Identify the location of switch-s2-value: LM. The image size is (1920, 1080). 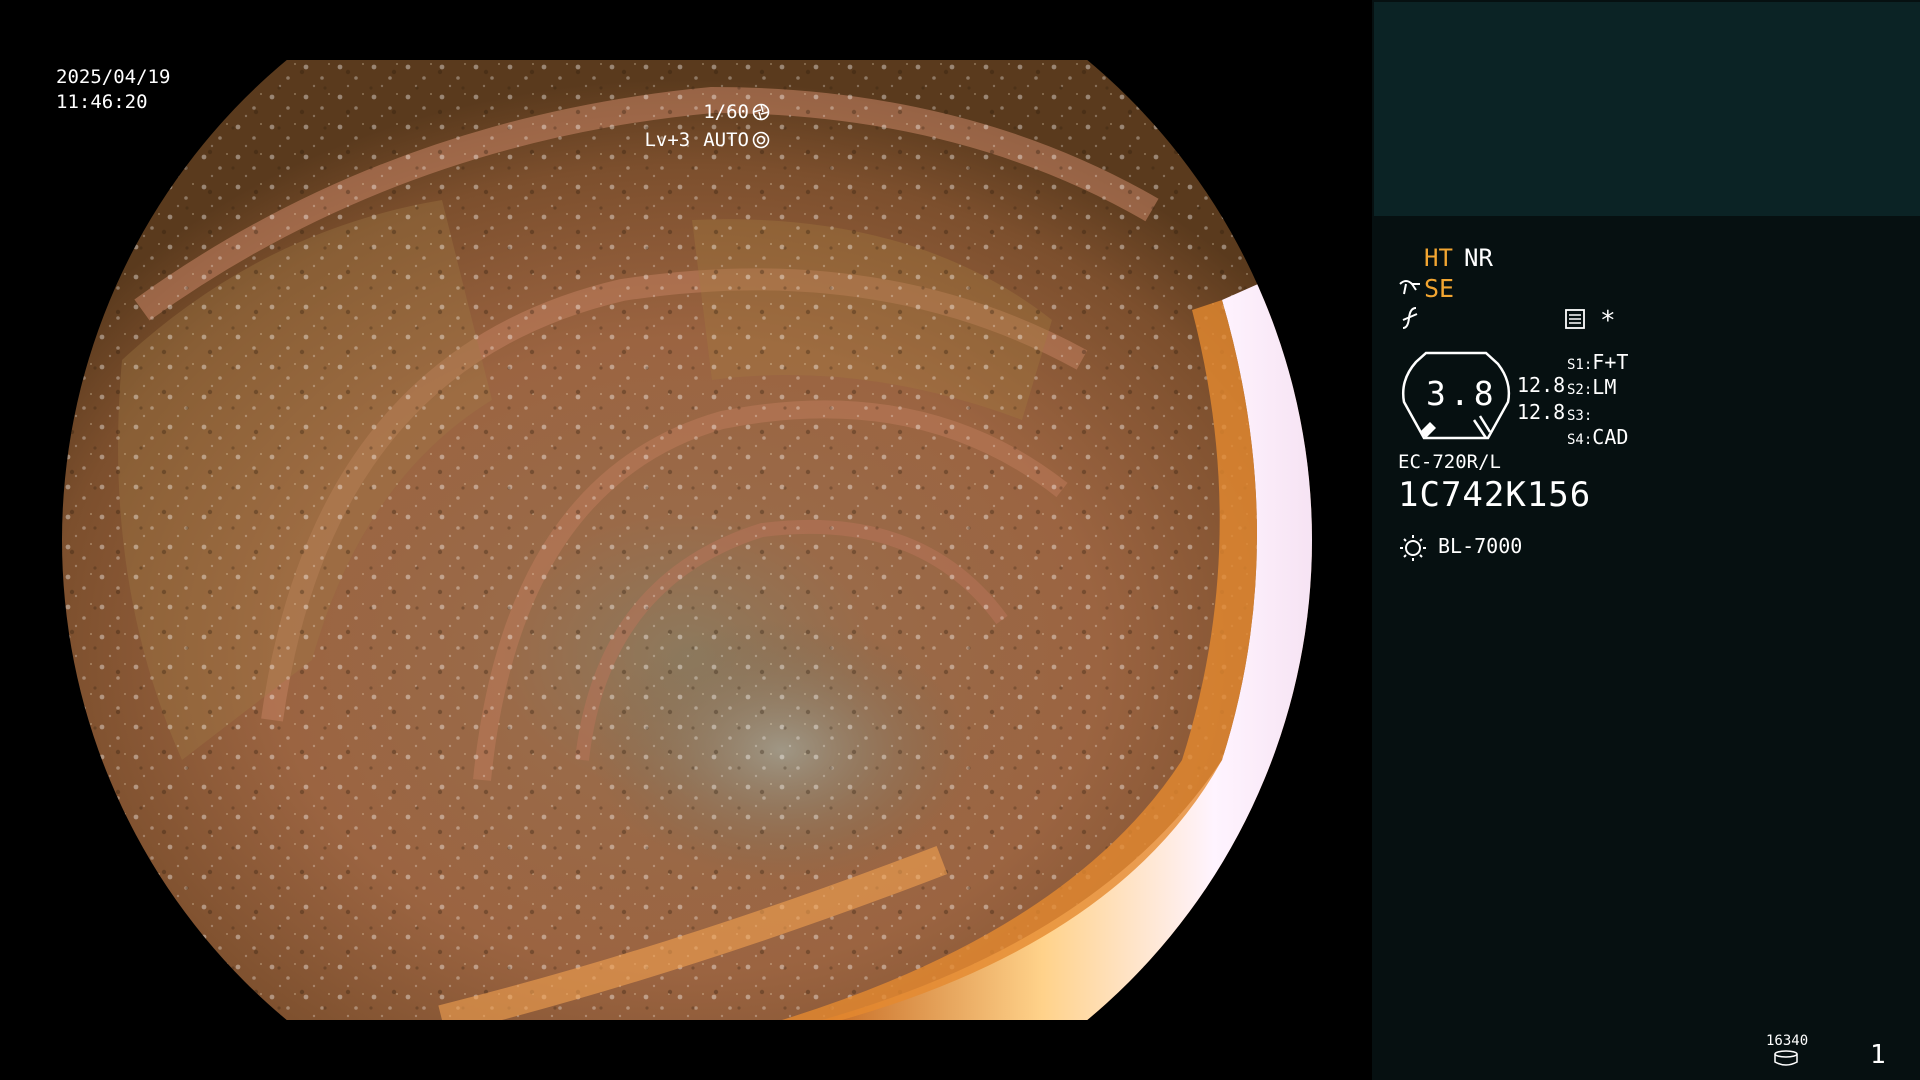
(1604, 387).